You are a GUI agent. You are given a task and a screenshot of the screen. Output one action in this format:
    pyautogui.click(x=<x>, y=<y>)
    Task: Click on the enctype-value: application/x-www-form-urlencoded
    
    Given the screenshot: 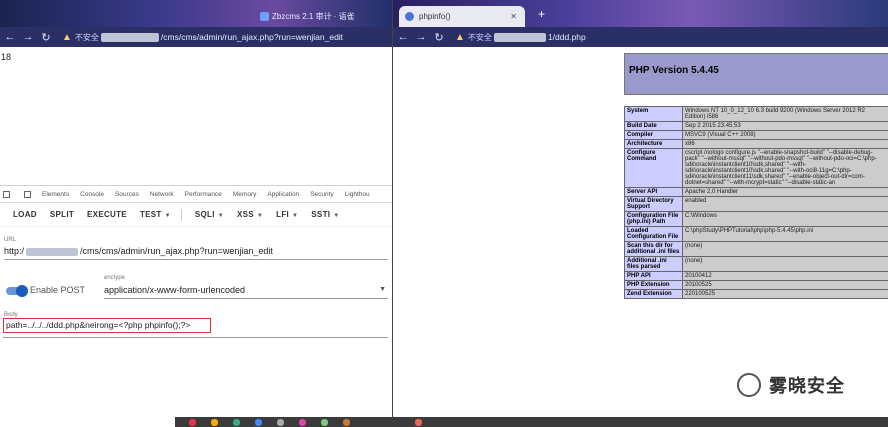 What is the action you would take?
    pyautogui.click(x=175, y=290)
    